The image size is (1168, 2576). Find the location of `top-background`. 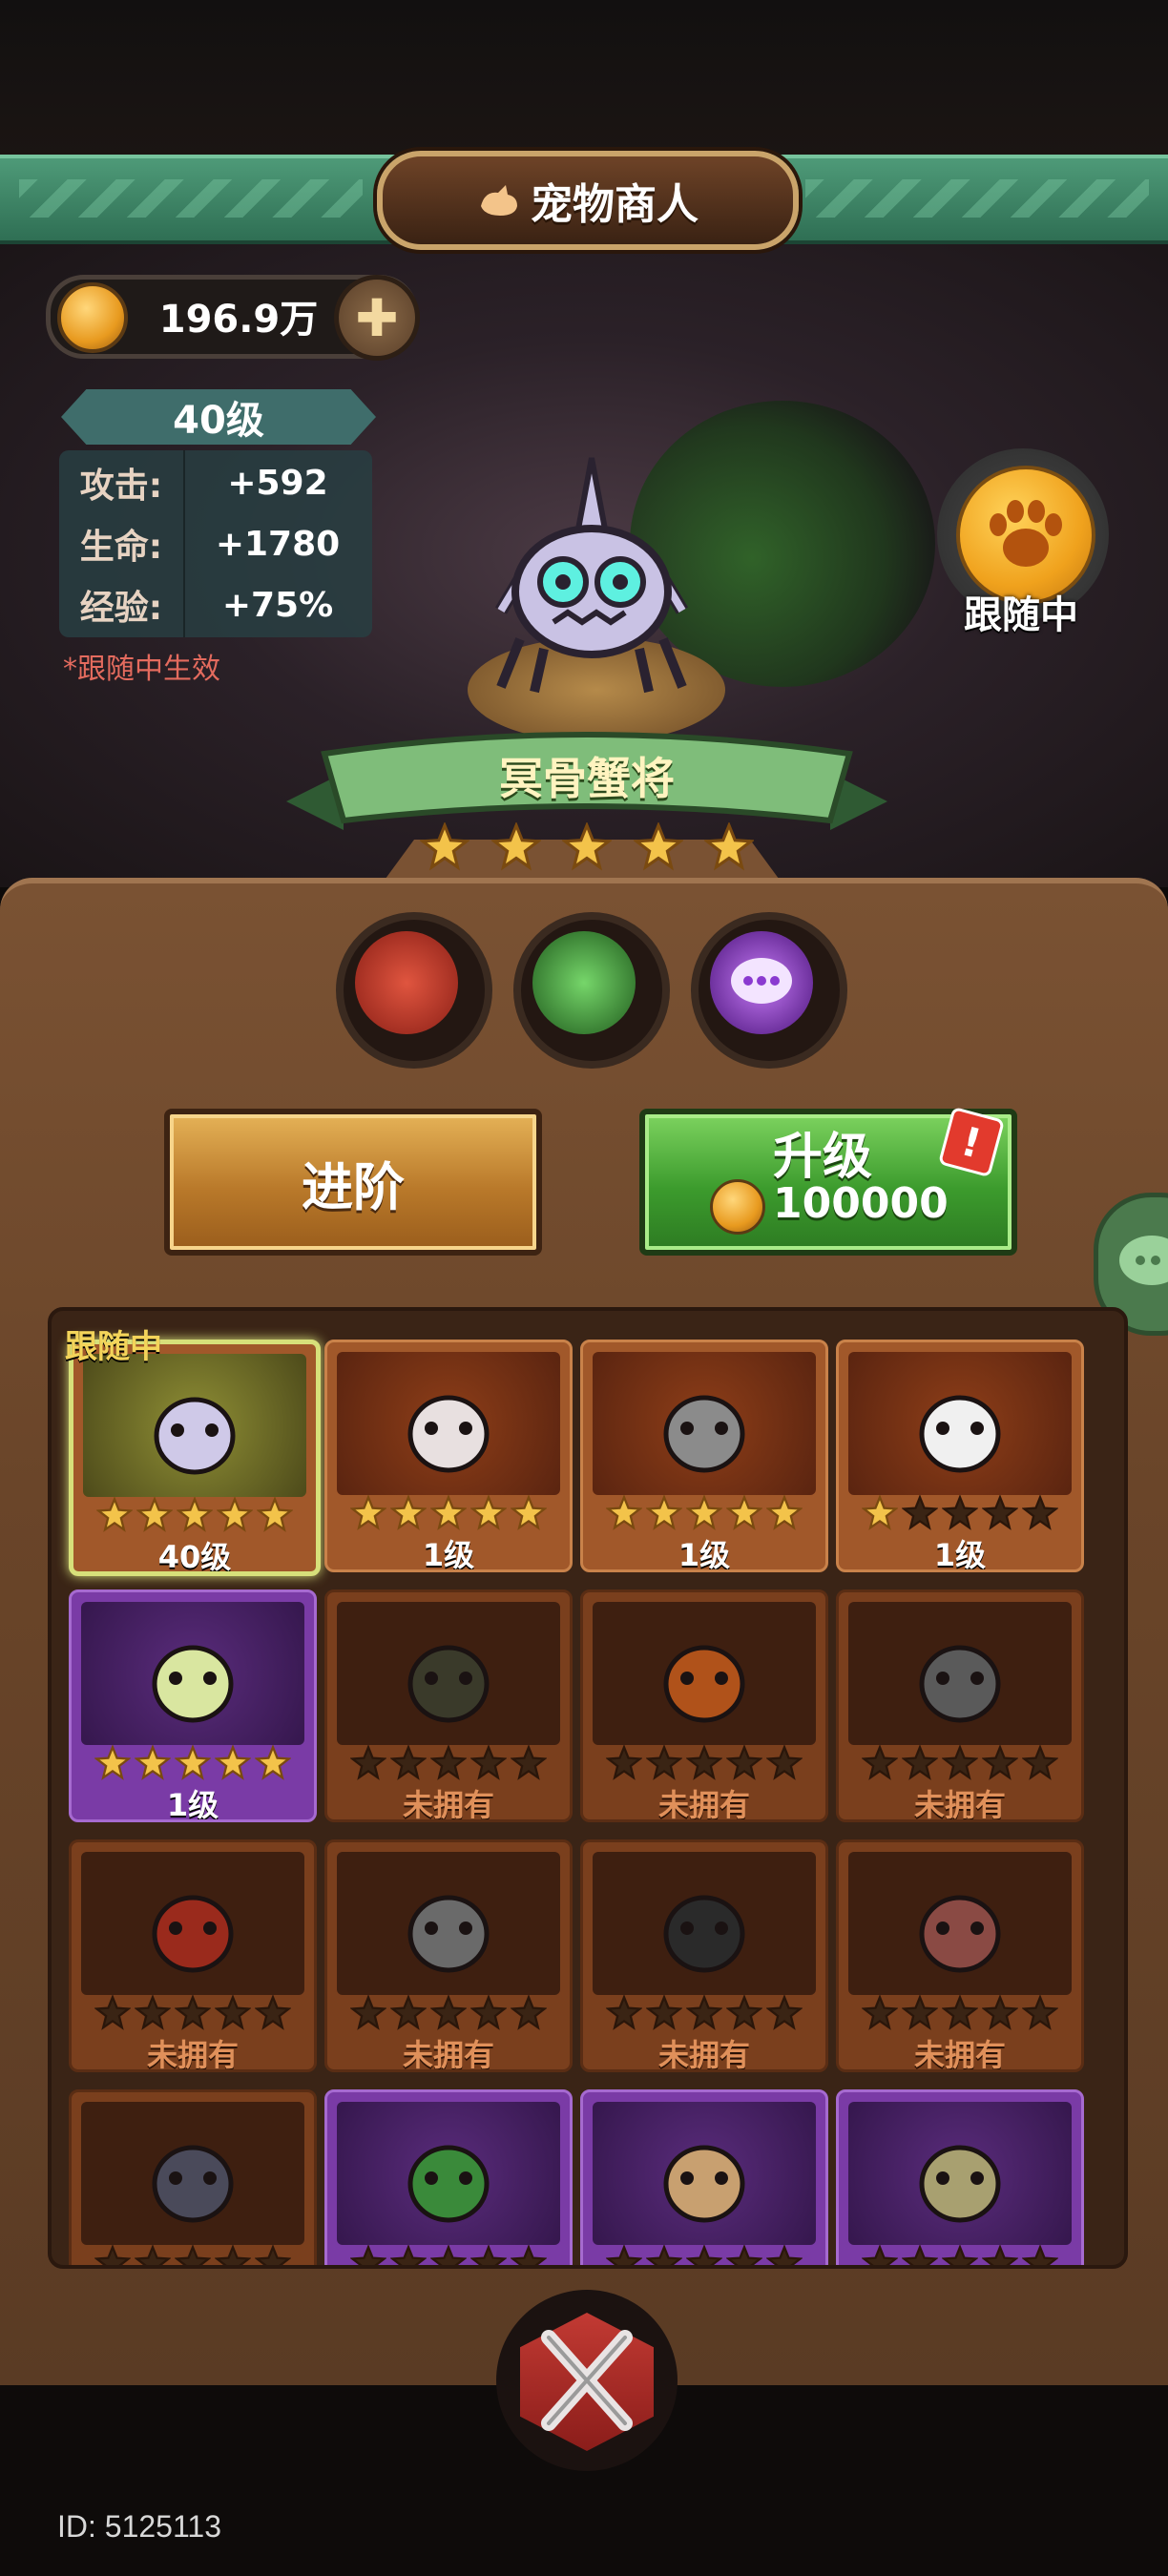

top-background is located at coordinates (584, 78).